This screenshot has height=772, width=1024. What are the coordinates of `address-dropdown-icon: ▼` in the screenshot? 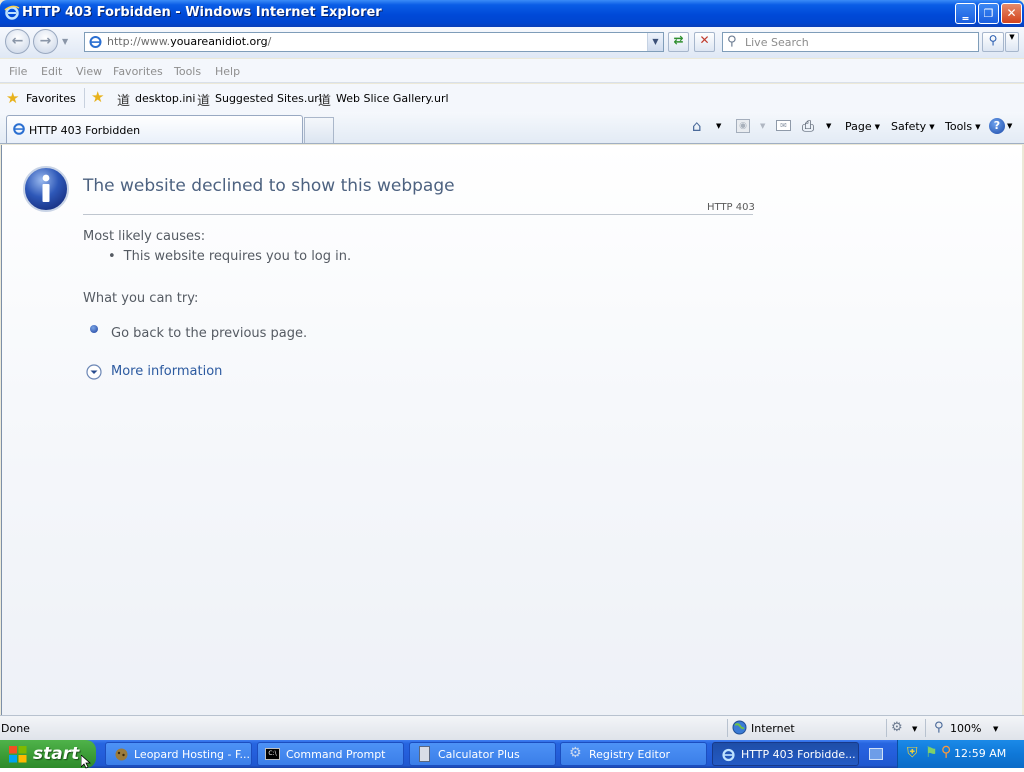 It's located at (655, 42).